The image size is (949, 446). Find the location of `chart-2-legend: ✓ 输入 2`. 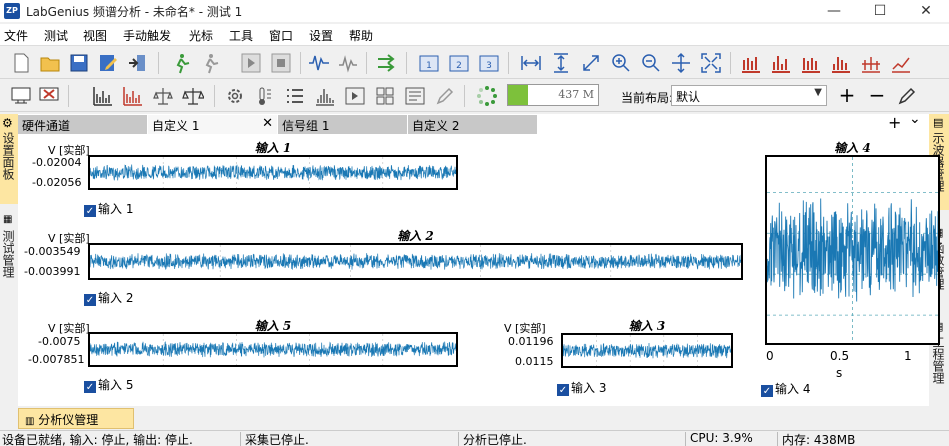

chart-2-legend: ✓ 输入 2 is located at coordinates (108, 297).